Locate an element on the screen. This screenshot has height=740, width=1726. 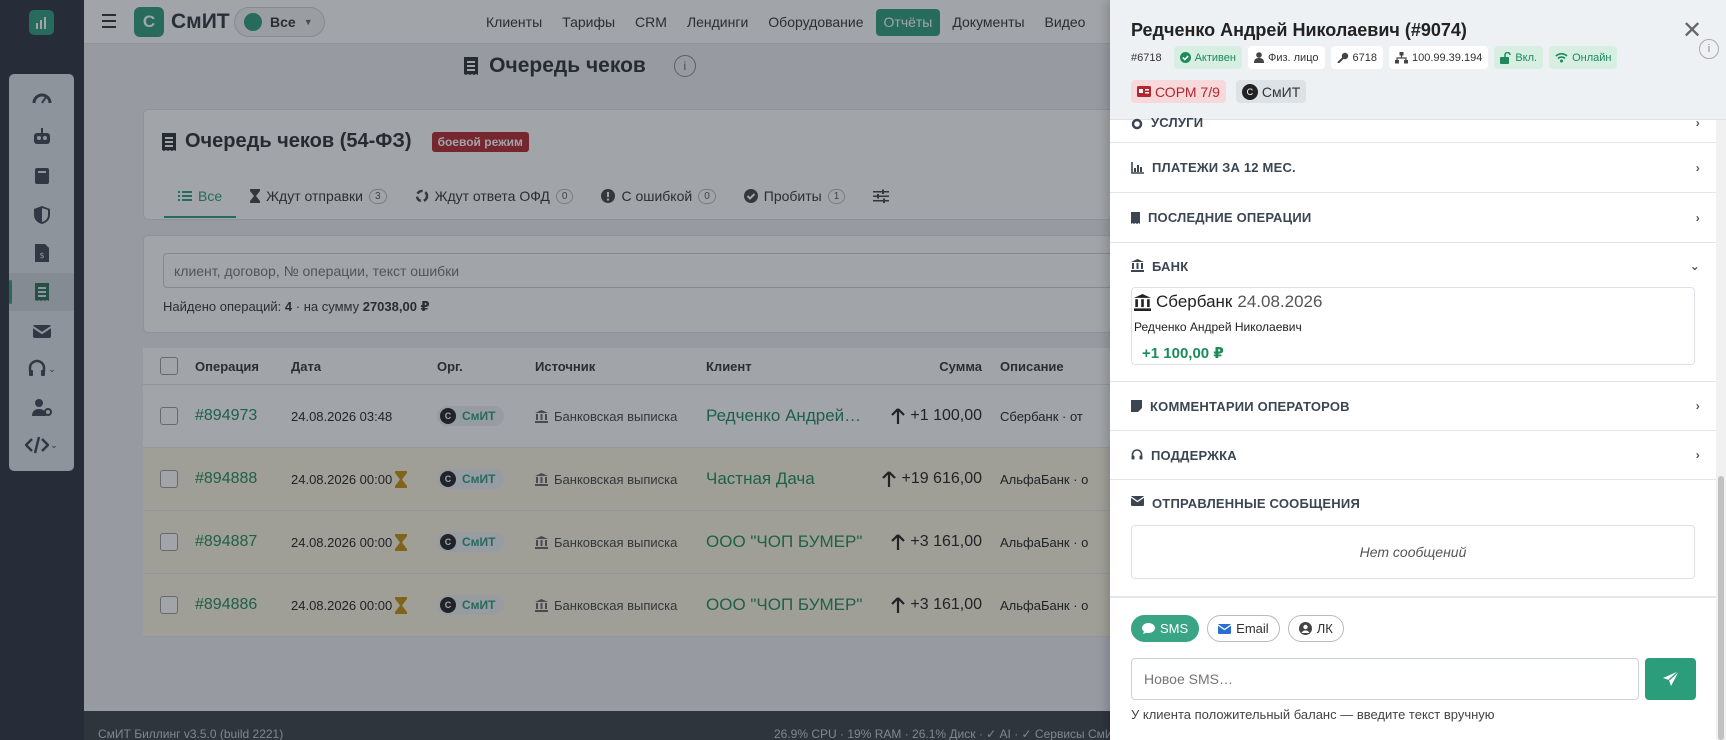
bank-payment-header: Сбербанк 24.08.2026 is located at coordinates (1228, 302).